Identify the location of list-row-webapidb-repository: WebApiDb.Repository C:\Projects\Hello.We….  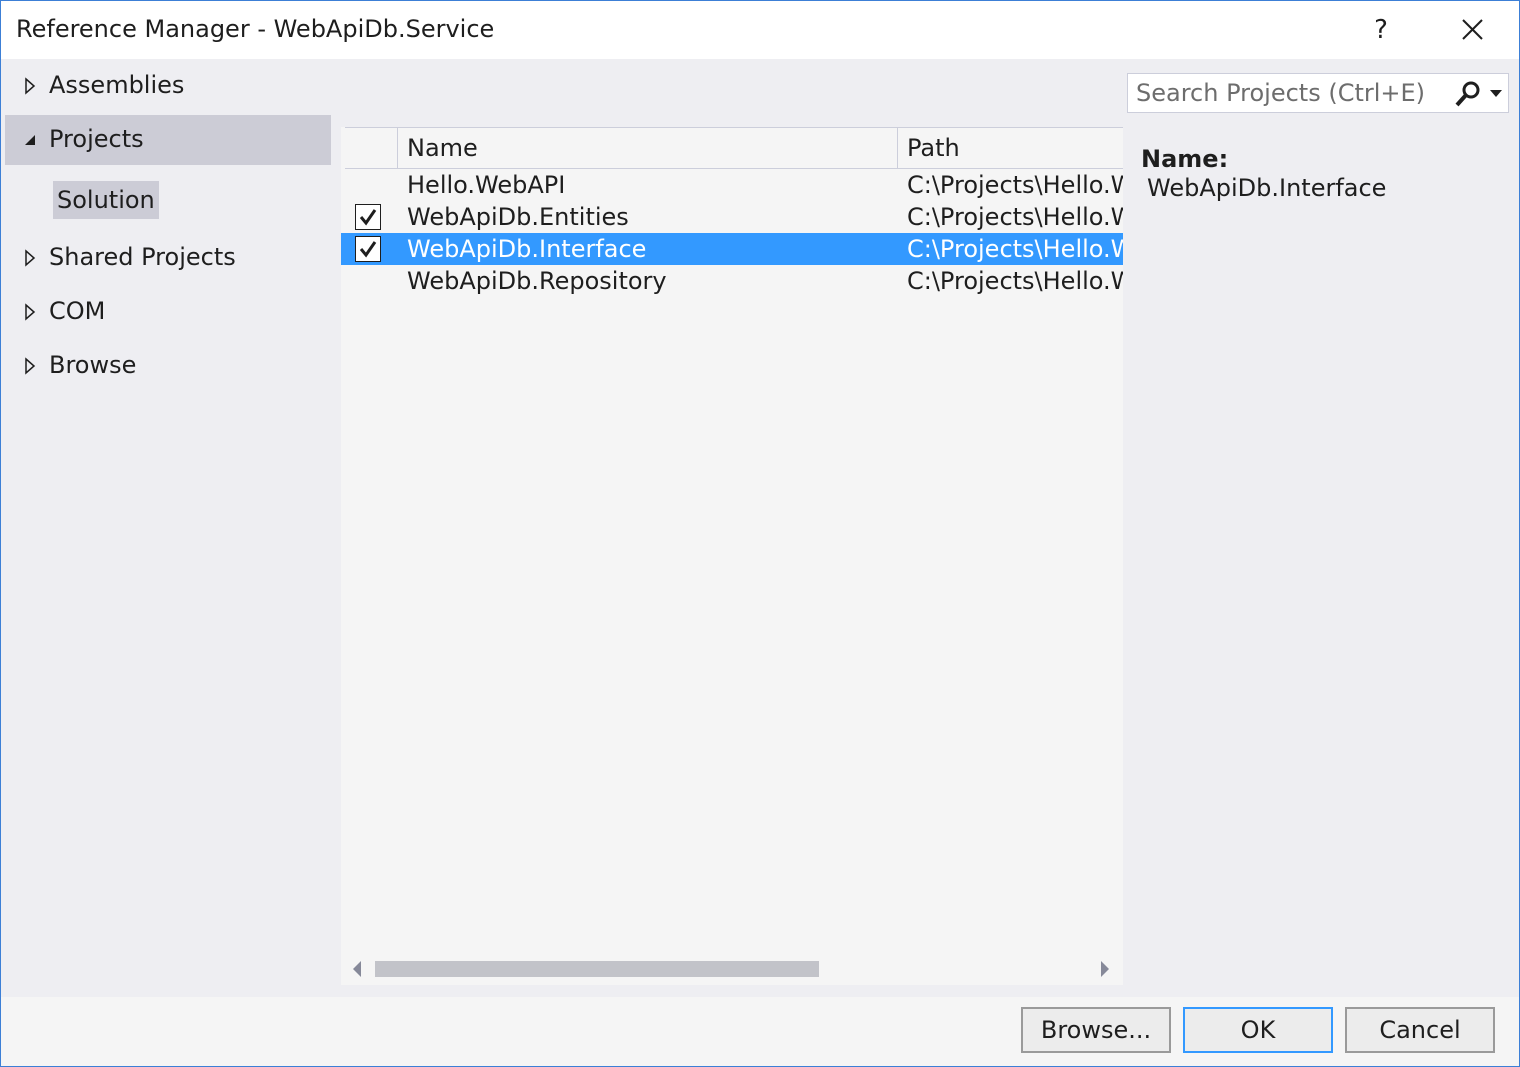
(732, 281).